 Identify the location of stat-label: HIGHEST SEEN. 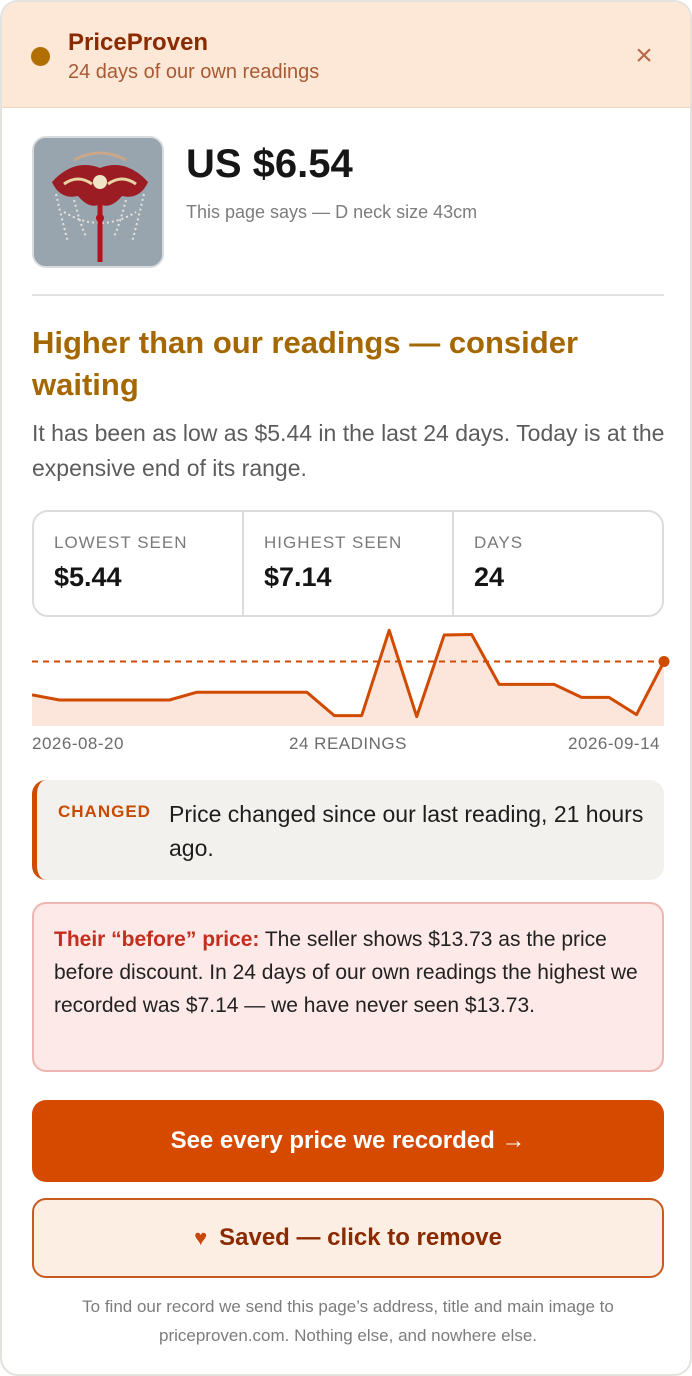
(333, 542).